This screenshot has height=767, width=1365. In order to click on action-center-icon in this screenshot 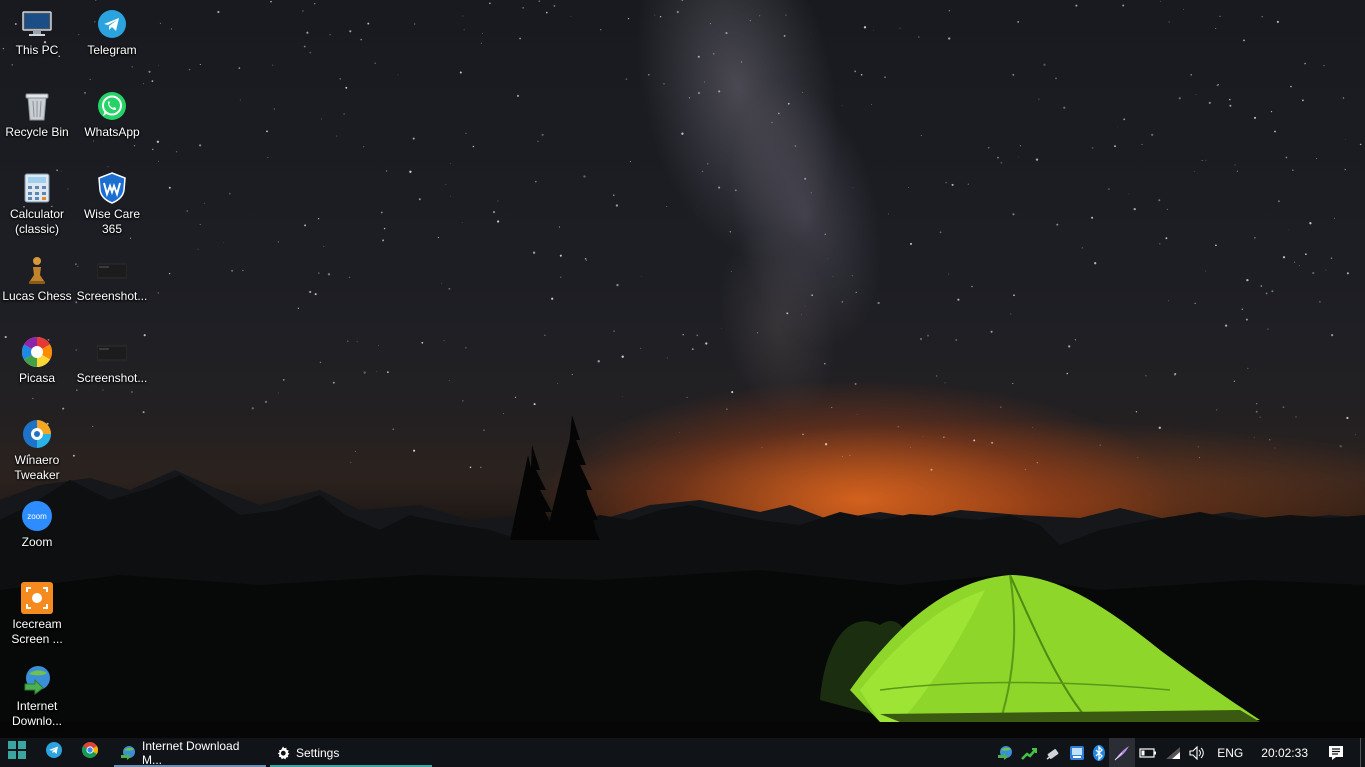, I will do `click(1336, 752)`.